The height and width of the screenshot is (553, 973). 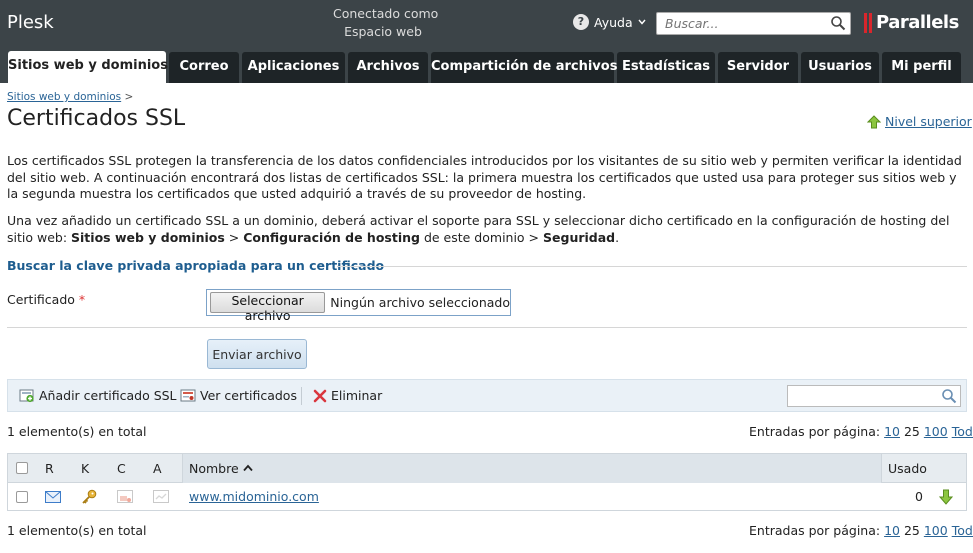 I want to click on certificate-icon, so click(x=125, y=496).